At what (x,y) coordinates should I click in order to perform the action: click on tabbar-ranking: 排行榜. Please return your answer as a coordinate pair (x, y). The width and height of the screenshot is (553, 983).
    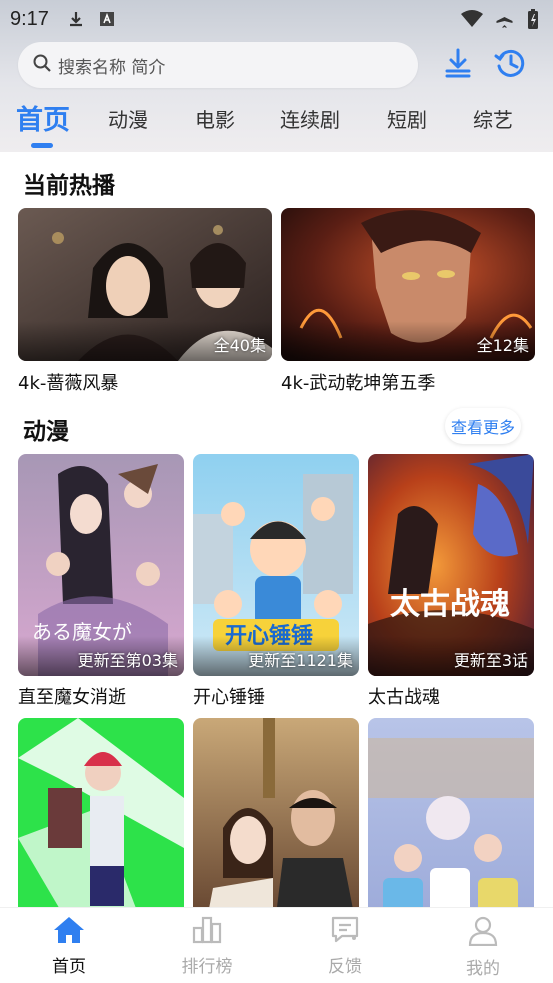
    Looking at the image, I should click on (207, 946).